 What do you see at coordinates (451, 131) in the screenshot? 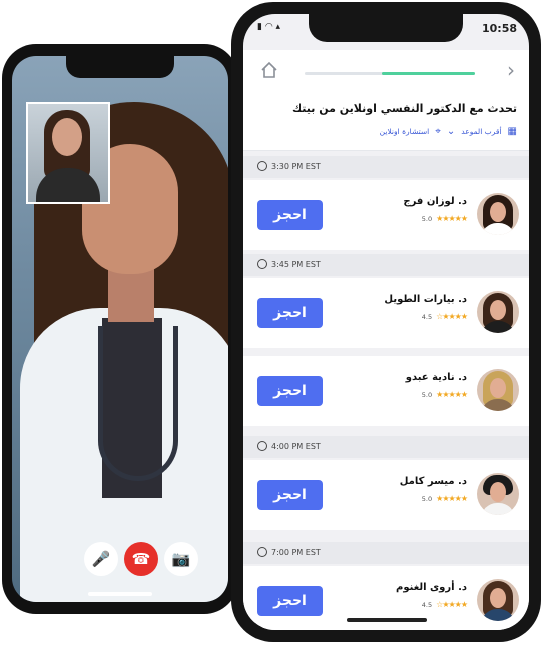
I see `chevron-down-icon: ⌄` at bounding box center [451, 131].